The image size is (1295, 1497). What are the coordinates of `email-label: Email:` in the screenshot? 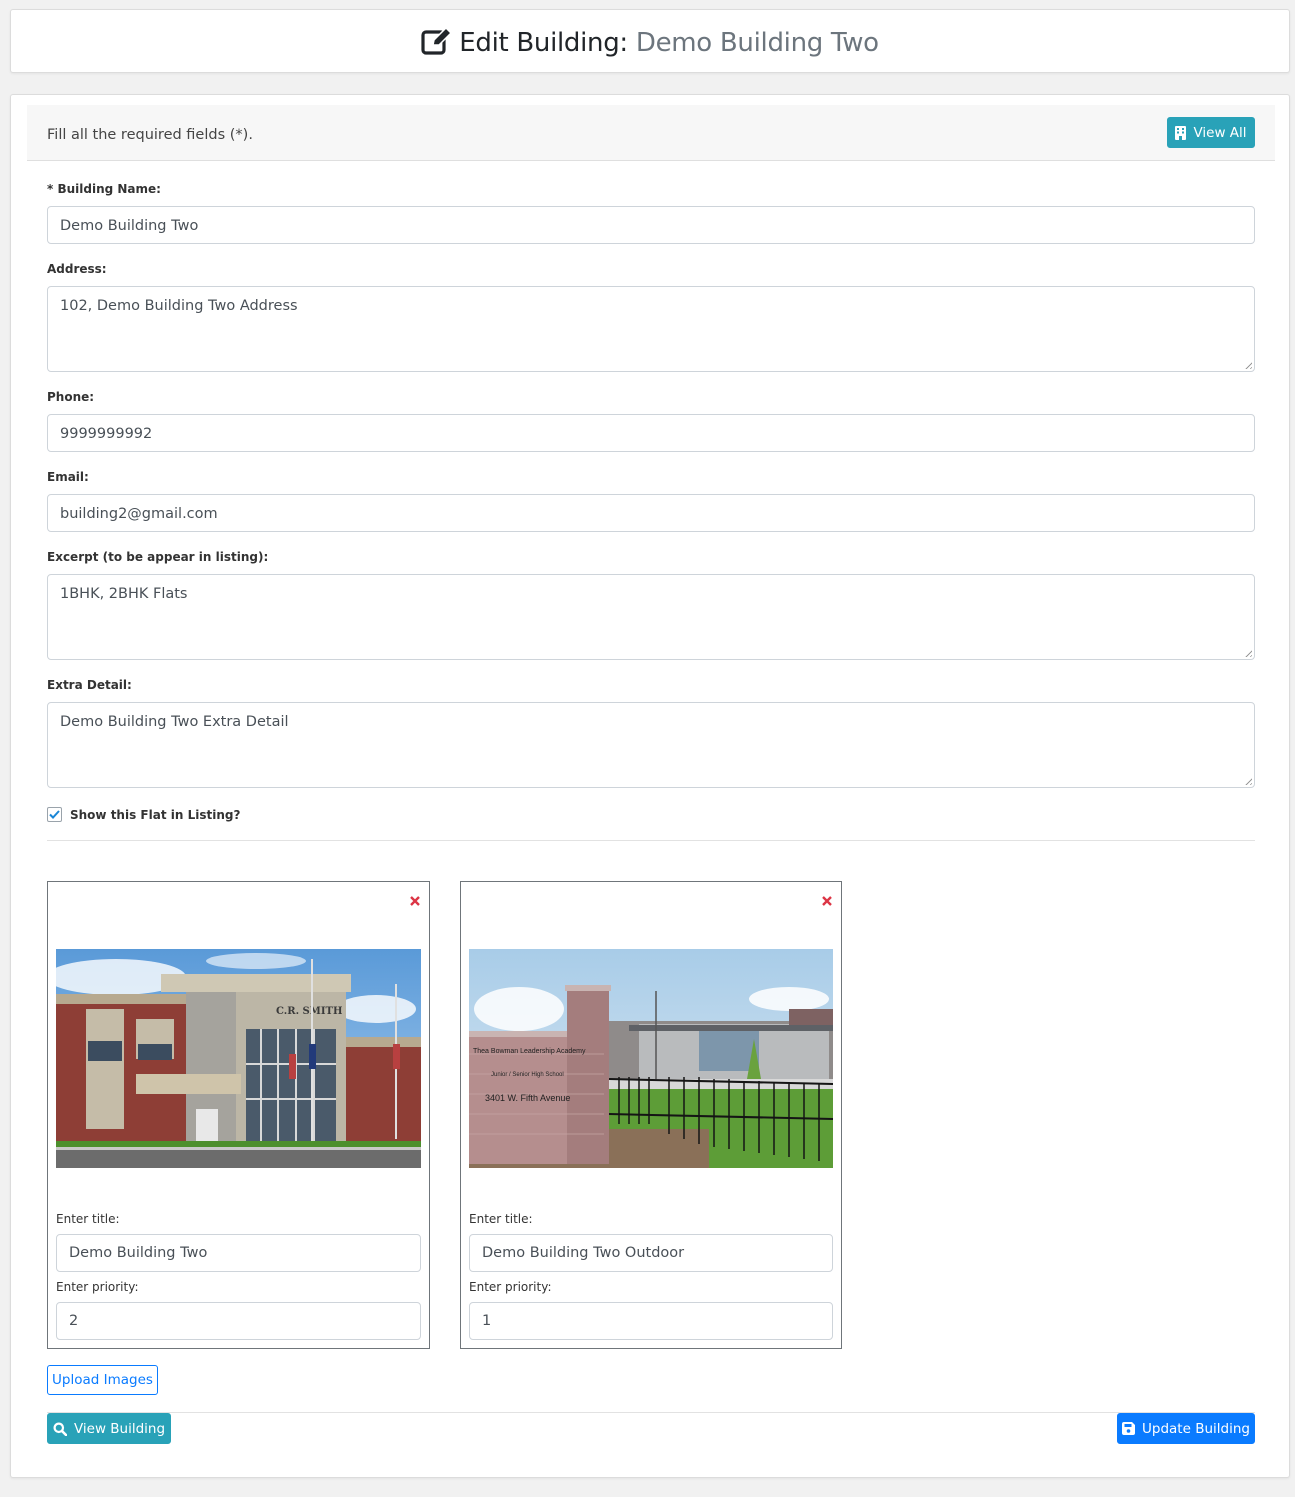 It's located at (68, 477).